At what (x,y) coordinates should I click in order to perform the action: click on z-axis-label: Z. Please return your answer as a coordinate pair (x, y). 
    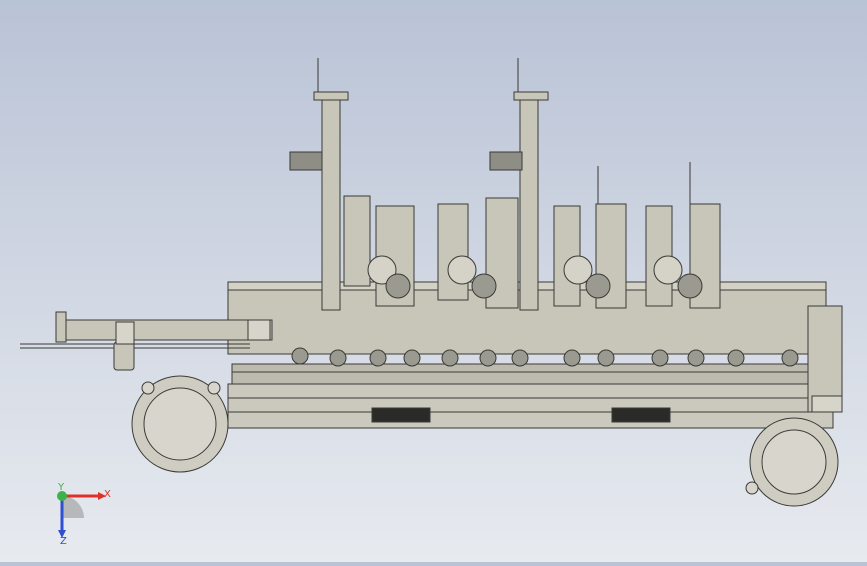
    Looking at the image, I should click on (63, 541).